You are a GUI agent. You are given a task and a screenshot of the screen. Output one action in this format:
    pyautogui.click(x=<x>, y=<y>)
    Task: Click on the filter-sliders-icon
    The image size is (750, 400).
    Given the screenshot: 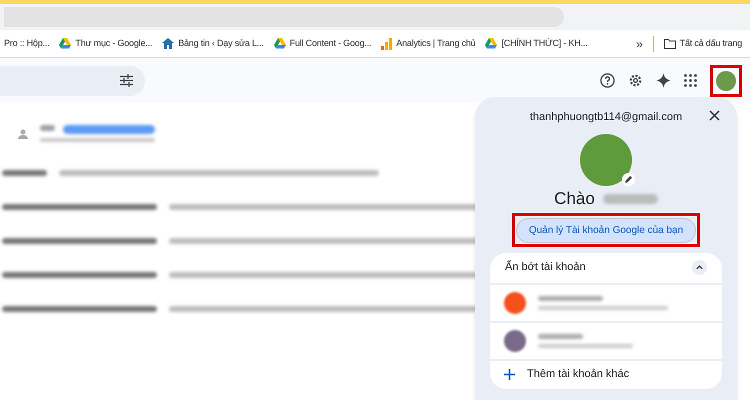 What is the action you would take?
    pyautogui.click(x=126, y=80)
    